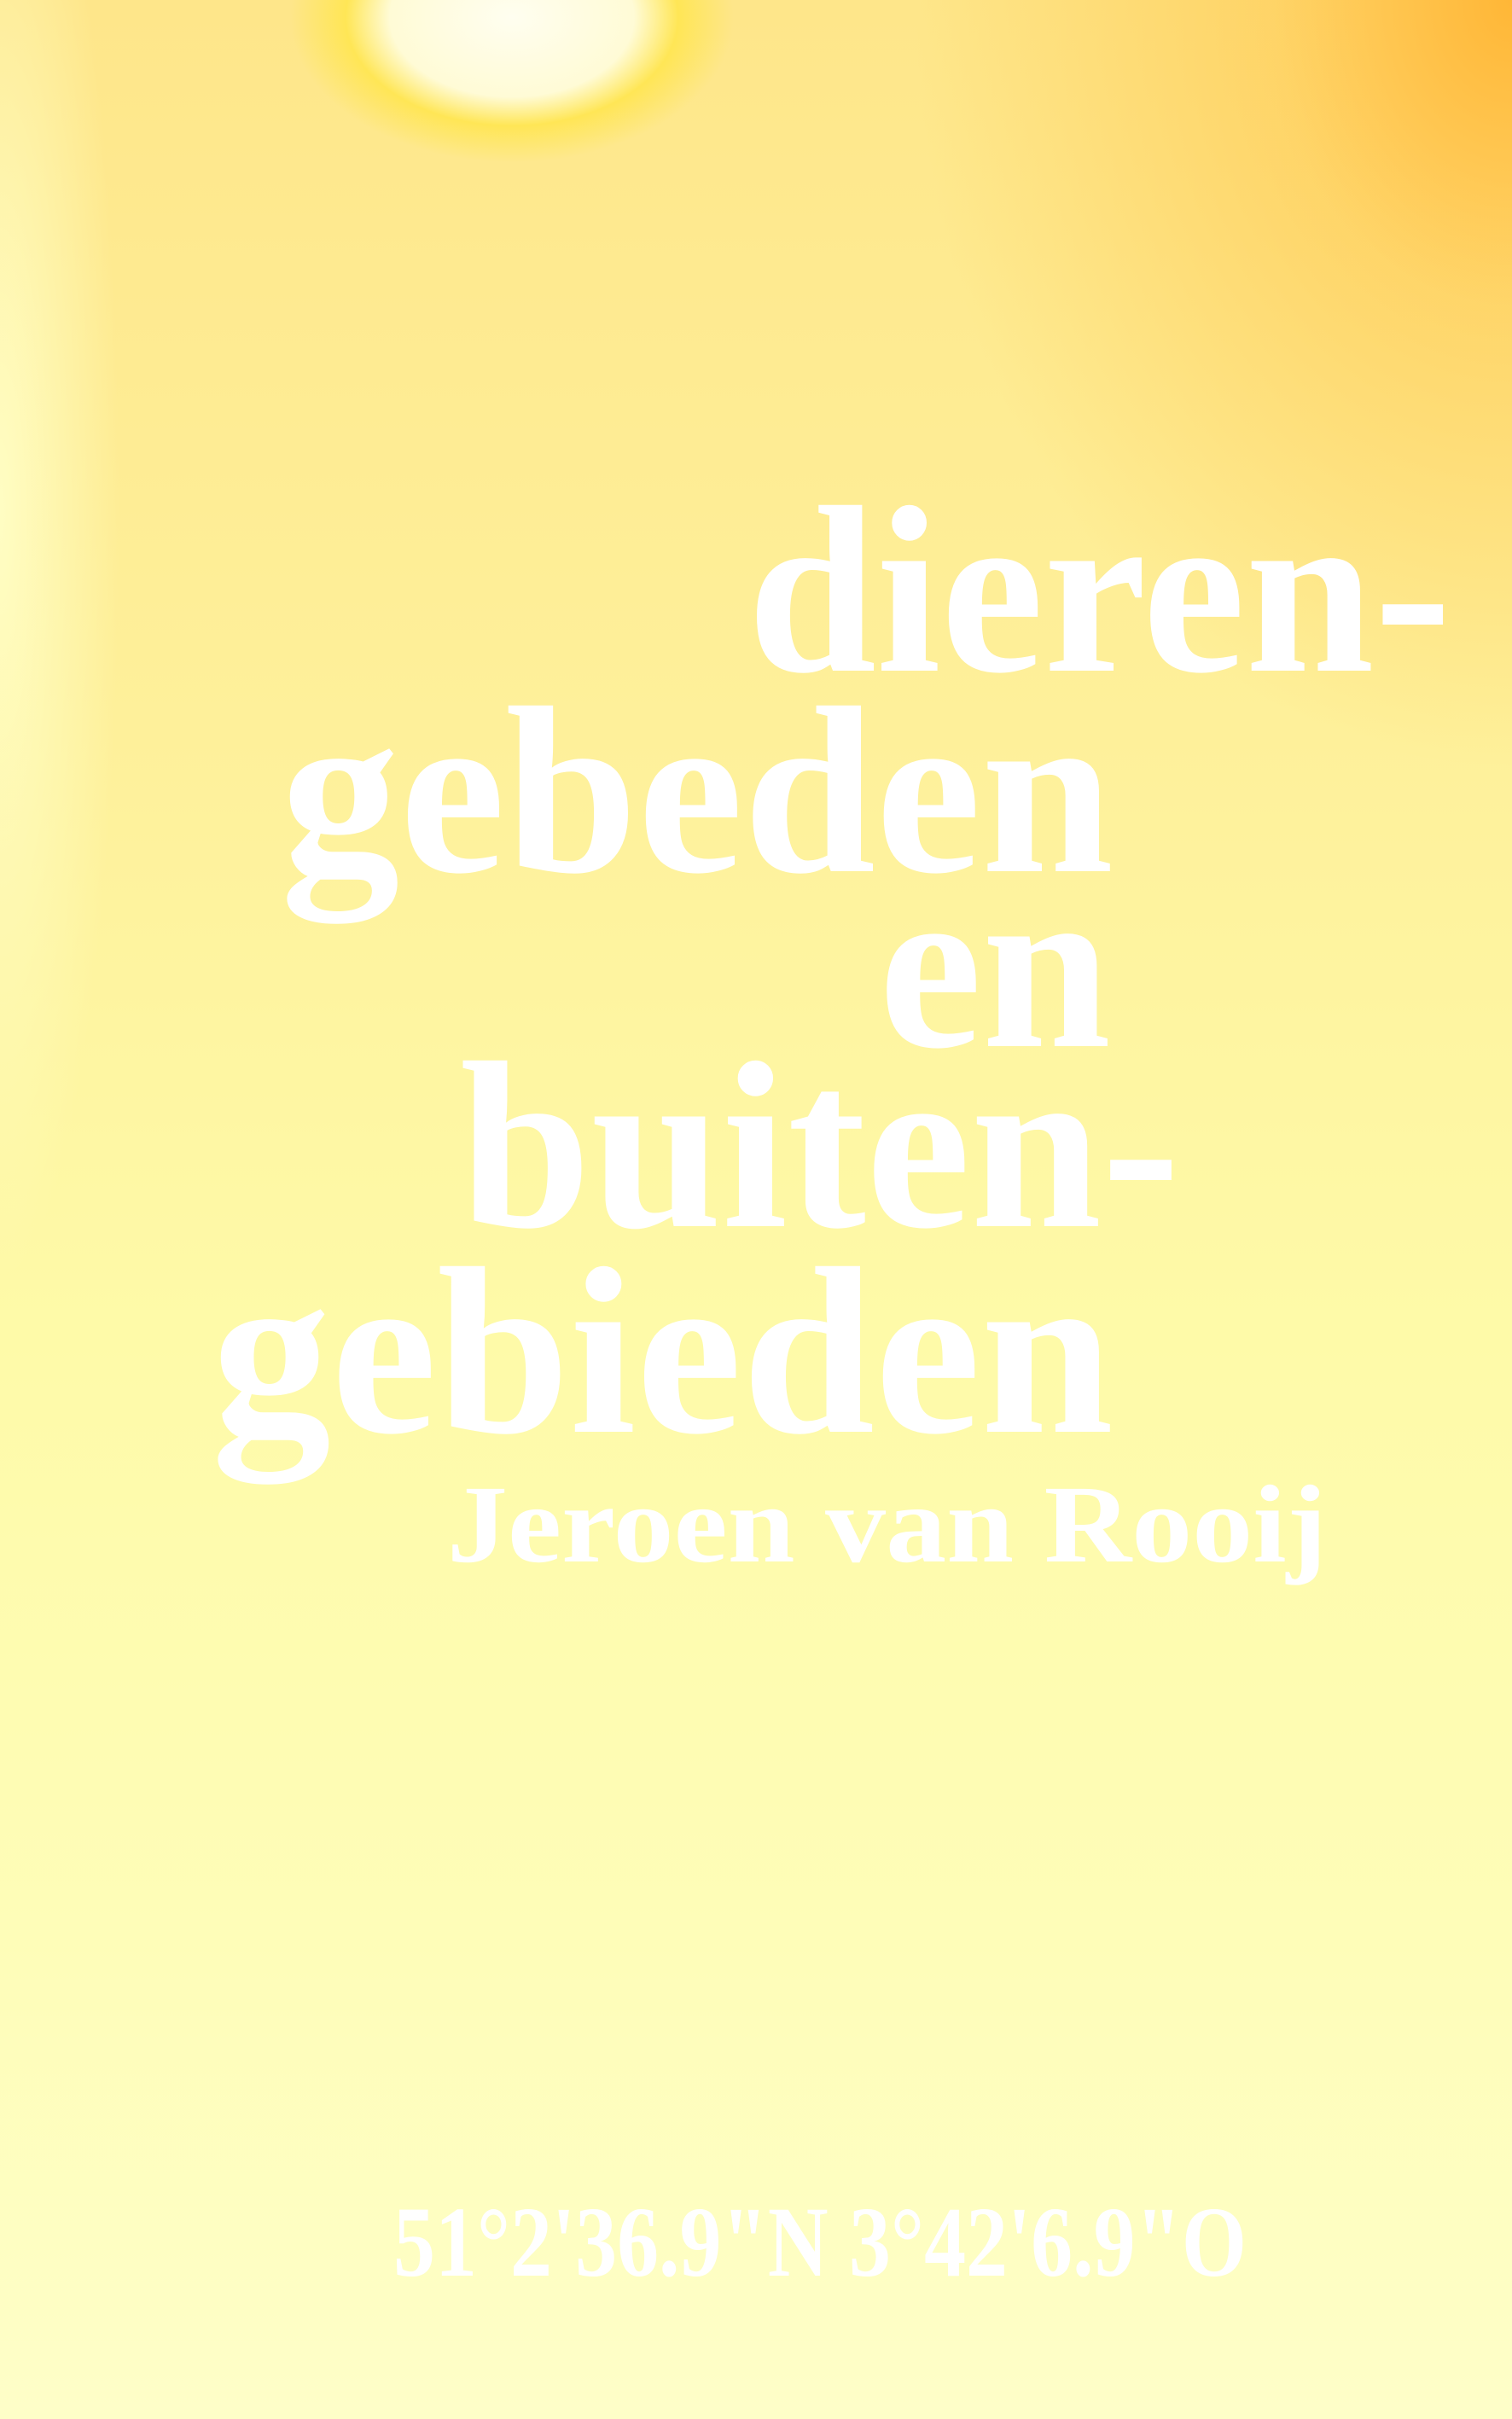  What do you see at coordinates (663, 1353) in the screenshot?
I see `title-line-5: gebieden` at bounding box center [663, 1353].